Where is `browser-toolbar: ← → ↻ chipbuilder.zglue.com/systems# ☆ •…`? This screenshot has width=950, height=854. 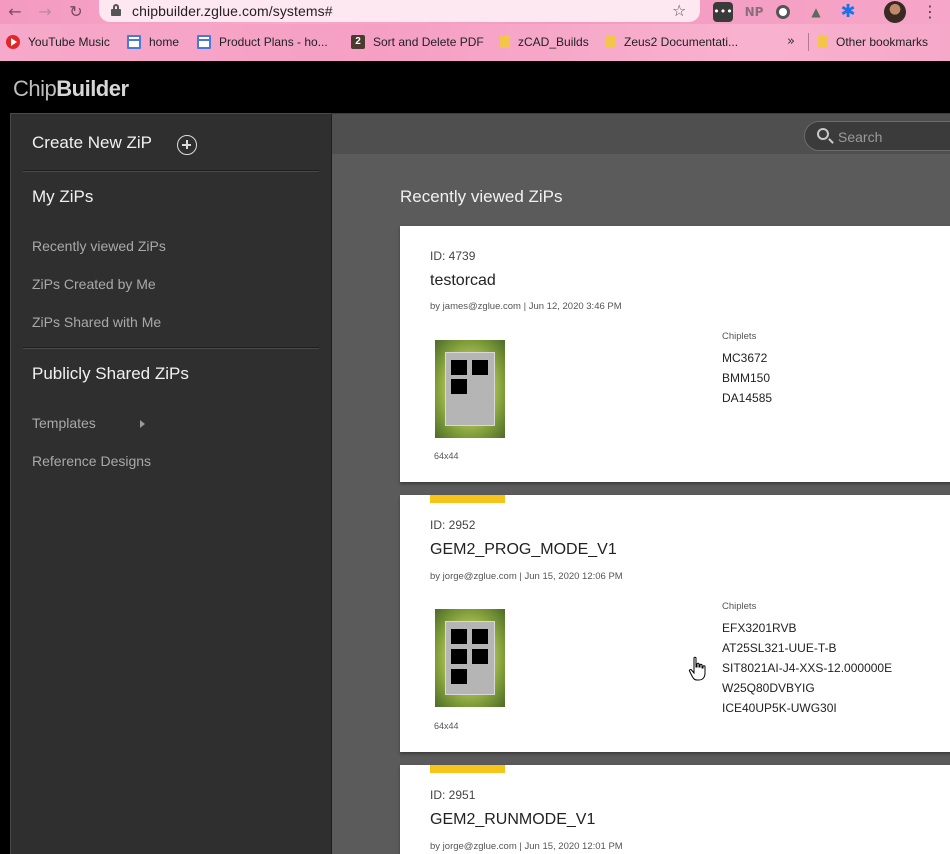
browser-toolbar: ← → ↻ chipbuilder.zglue.com/systems# ☆ •… is located at coordinates (475, 12).